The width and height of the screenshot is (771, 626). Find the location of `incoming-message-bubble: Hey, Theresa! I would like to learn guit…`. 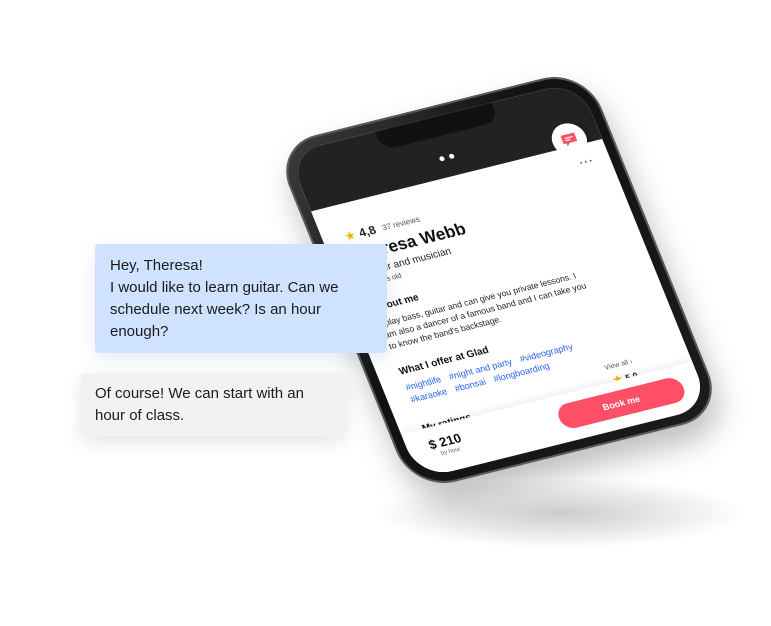

incoming-message-bubble: Hey, Theresa! I would like to learn guit… is located at coordinates (241, 298).